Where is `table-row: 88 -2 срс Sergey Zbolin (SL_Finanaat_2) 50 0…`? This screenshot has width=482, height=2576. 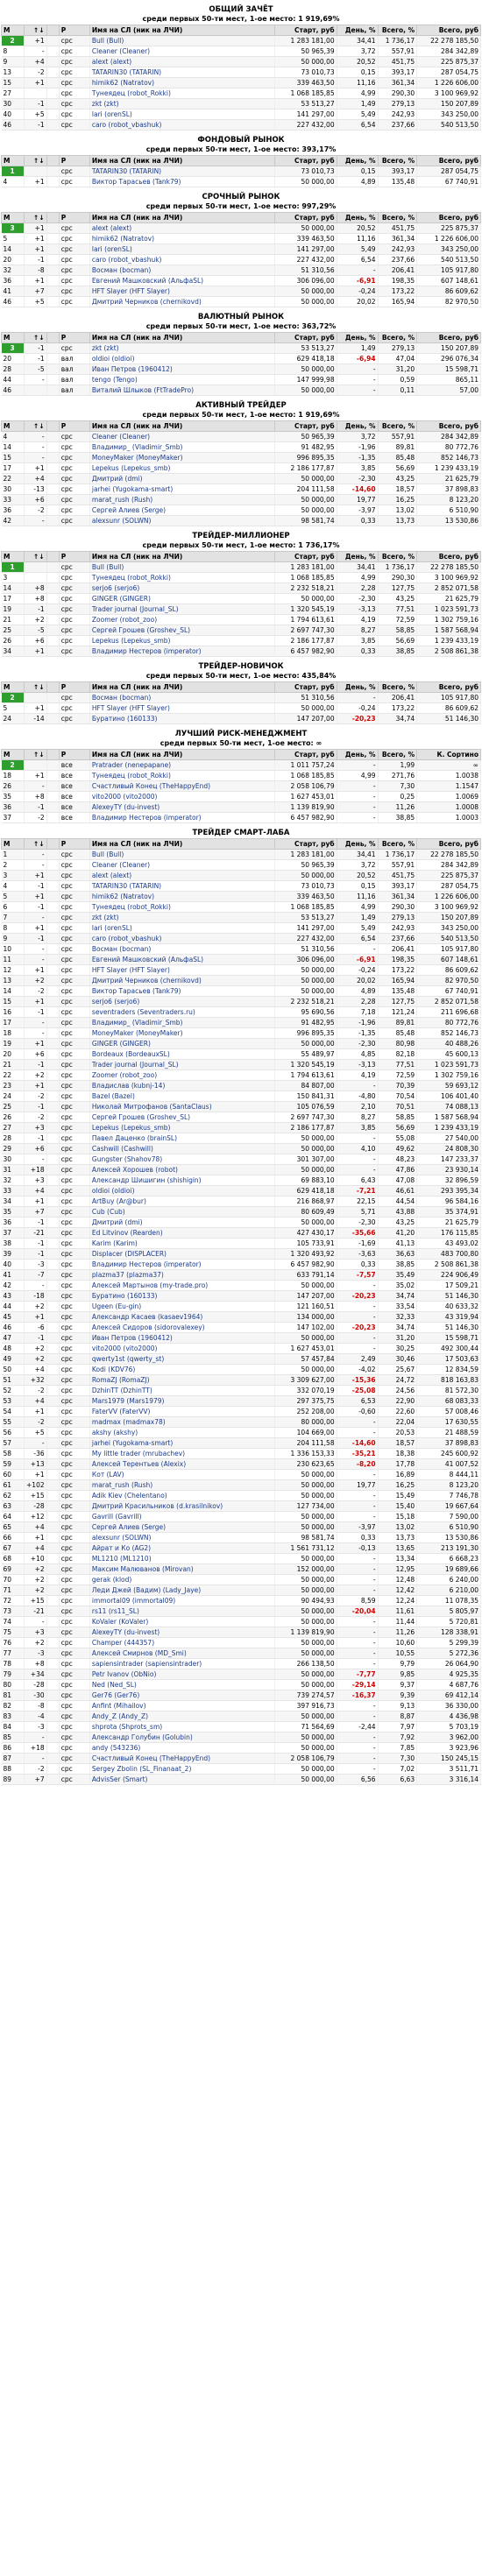
table-row: 88 -2 срс Sergey Zbolin (SL_Finanaat_2) 50 0… is located at coordinates (241, 1769).